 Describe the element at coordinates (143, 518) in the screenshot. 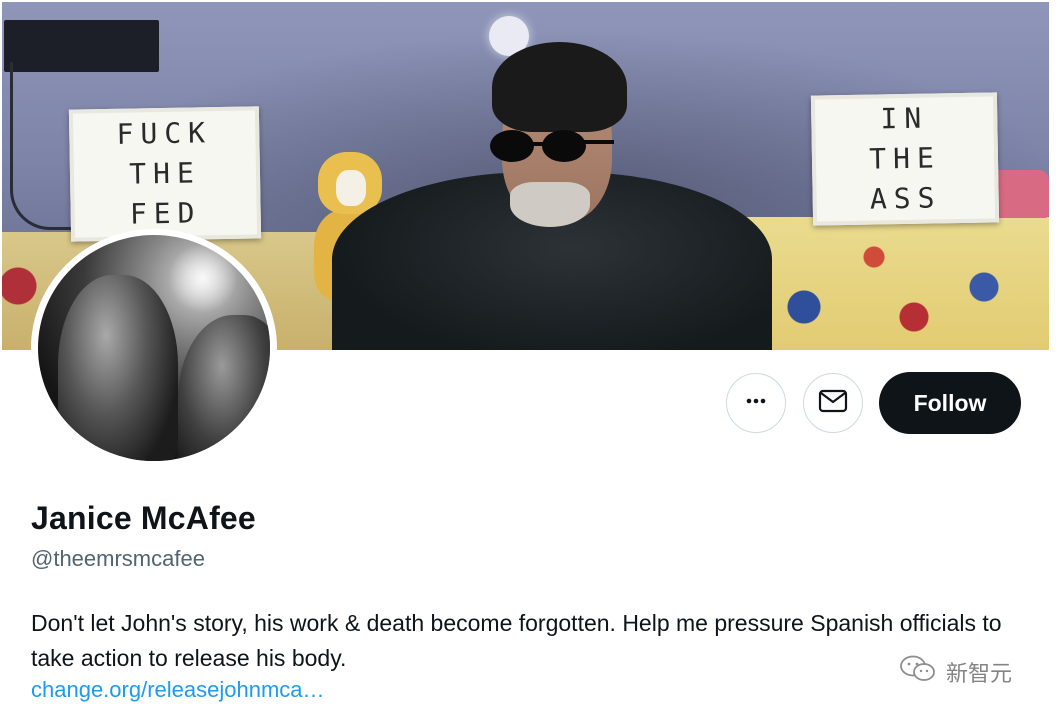

I see `display-name: Janice McAfee` at that location.